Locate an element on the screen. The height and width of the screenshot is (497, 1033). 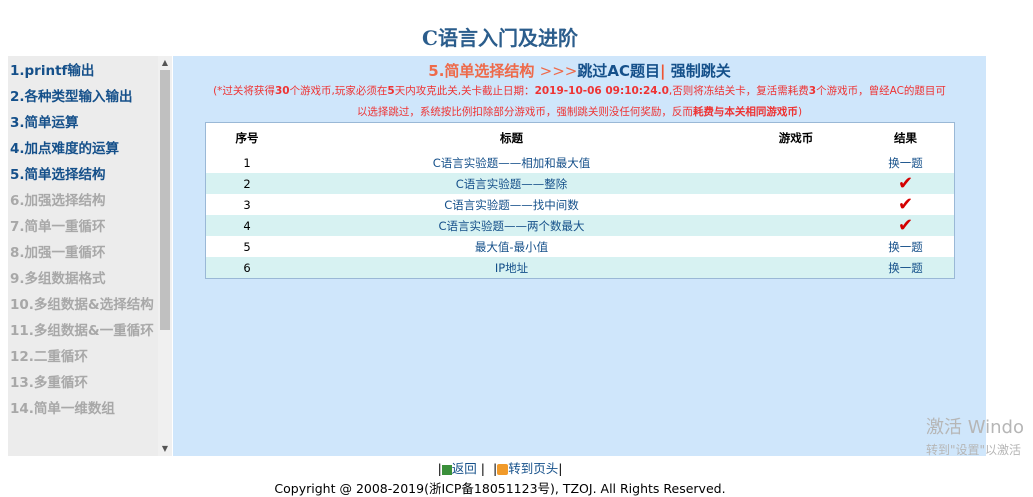
table-row: 5 最大值-最小值 换一题 is located at coordinates (580, 246).